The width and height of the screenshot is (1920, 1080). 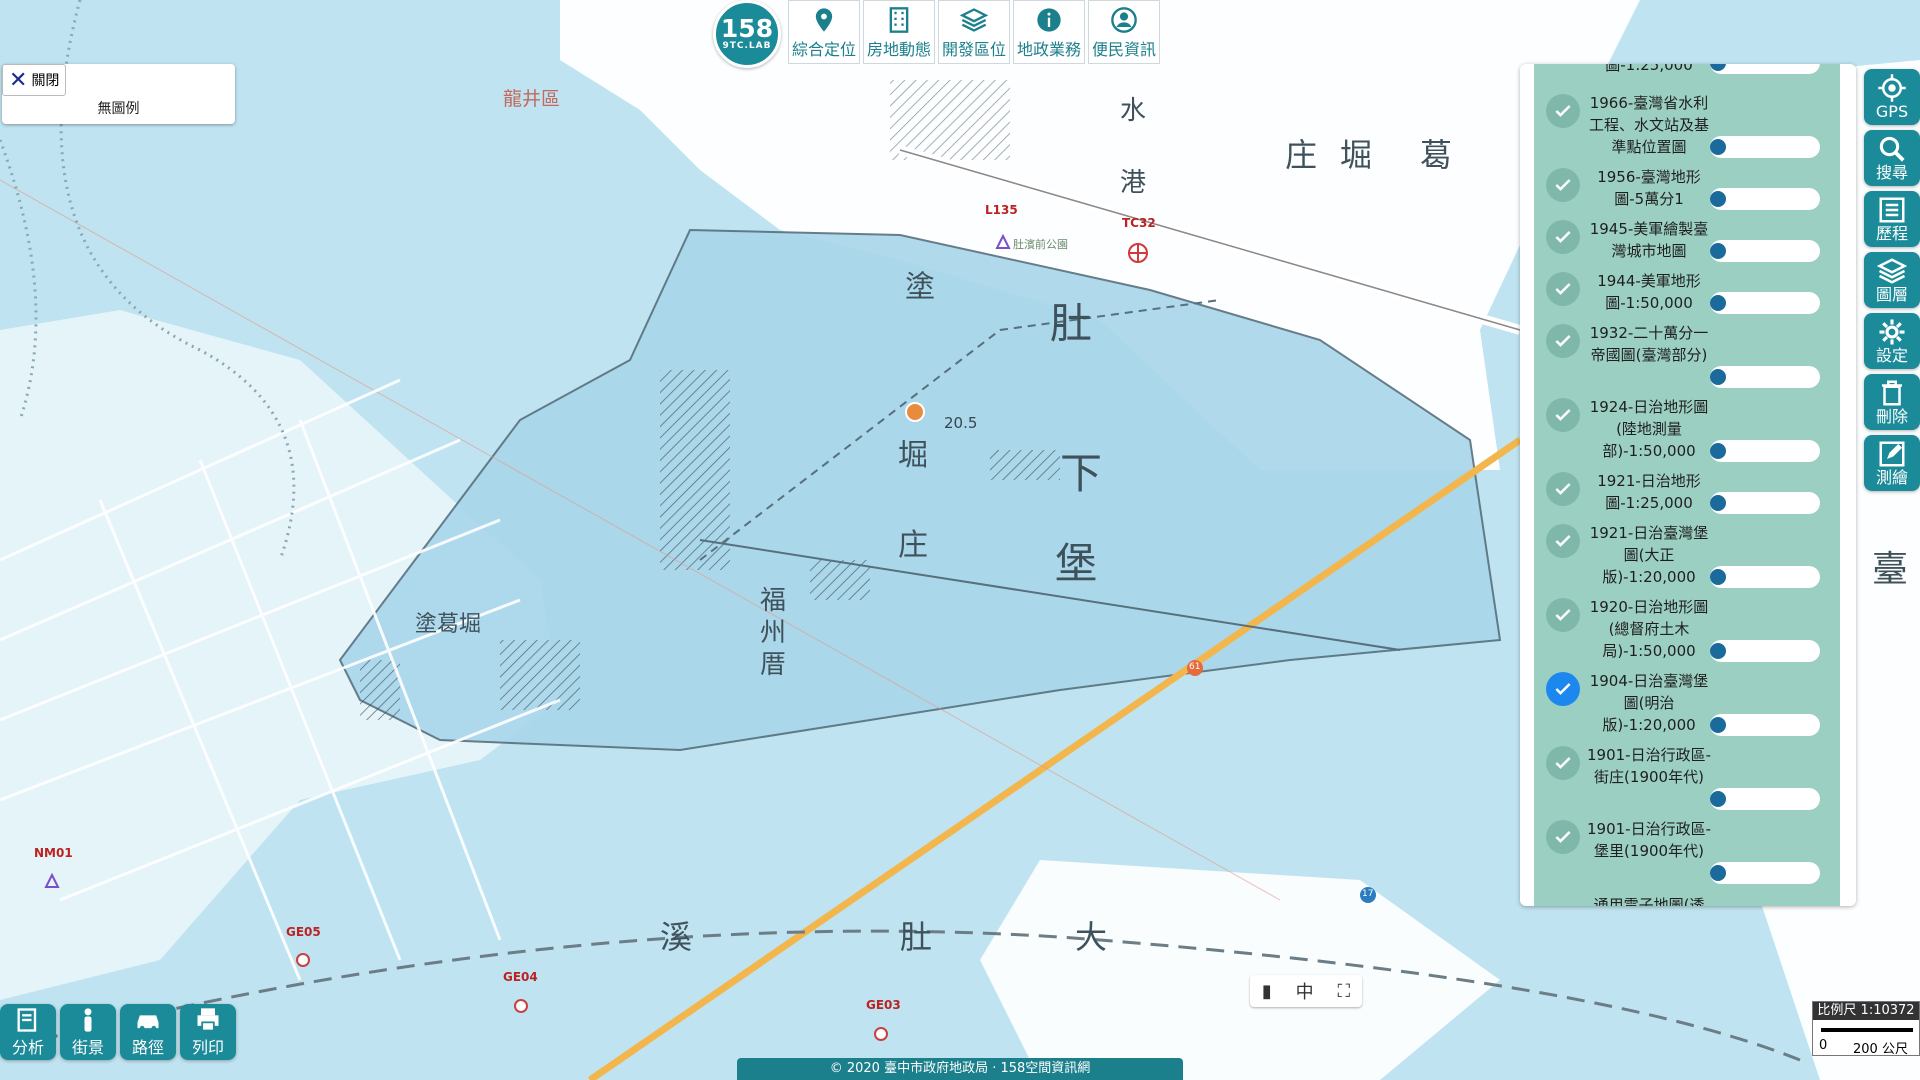 I want to click on legend-close-button: ✕ 關閉, so click(x=34, y=80).